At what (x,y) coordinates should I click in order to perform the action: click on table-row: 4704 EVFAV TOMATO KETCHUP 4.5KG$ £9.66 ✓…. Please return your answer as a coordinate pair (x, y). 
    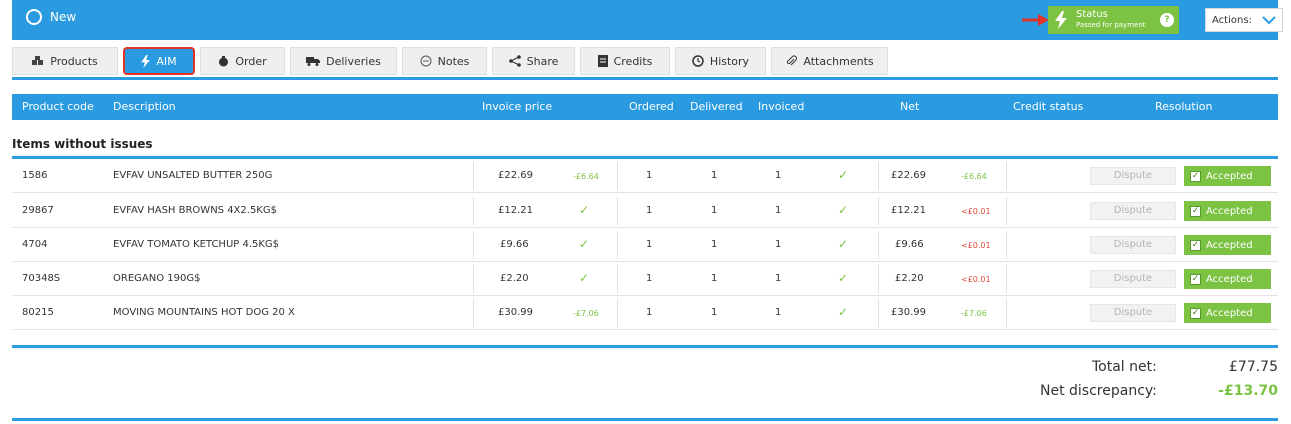
    Looking at the image, I should click on (645, 245).